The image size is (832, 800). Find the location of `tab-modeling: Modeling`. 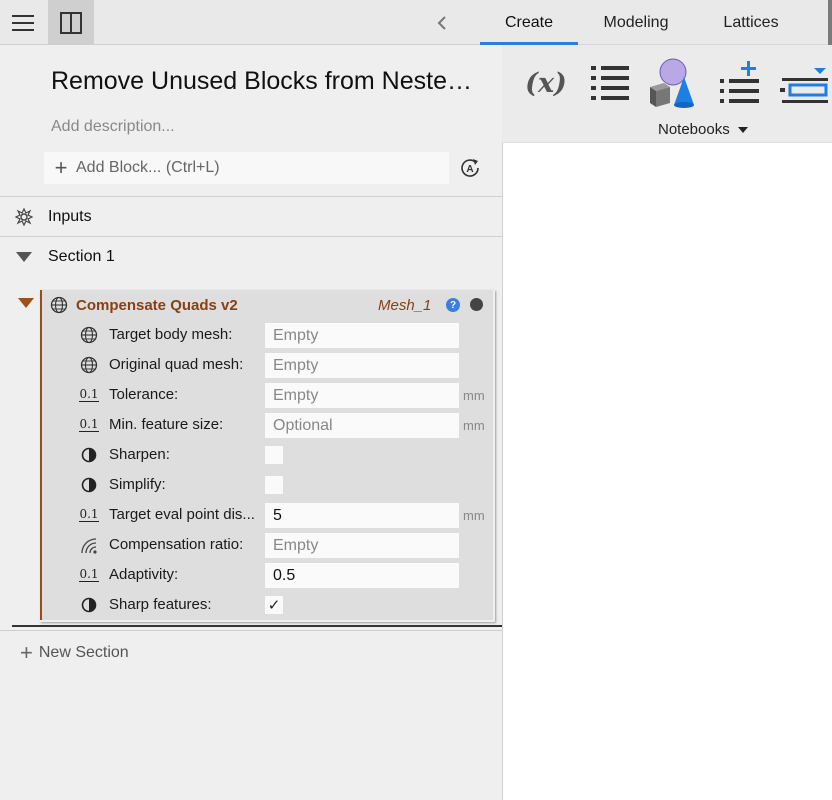

tab-modeling: Modeling is located at coordinates (636, 22).